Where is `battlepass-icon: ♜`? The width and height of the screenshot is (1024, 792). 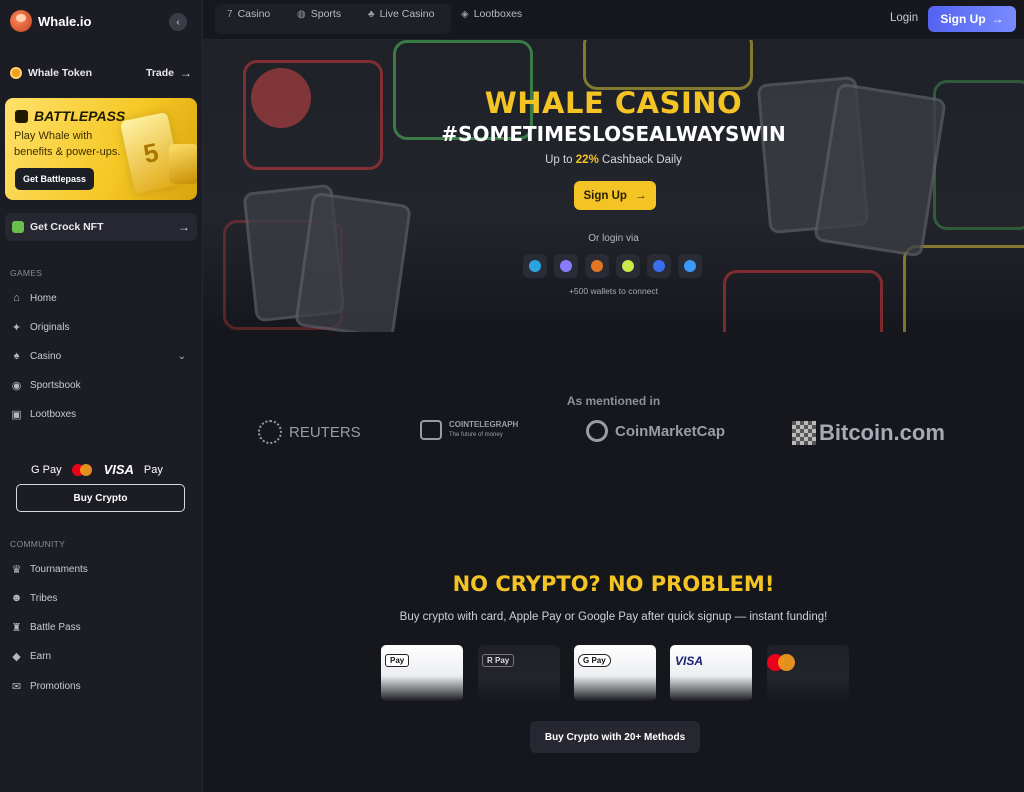
battlepass-icon: ♜ is located at coordinates (16, 627).